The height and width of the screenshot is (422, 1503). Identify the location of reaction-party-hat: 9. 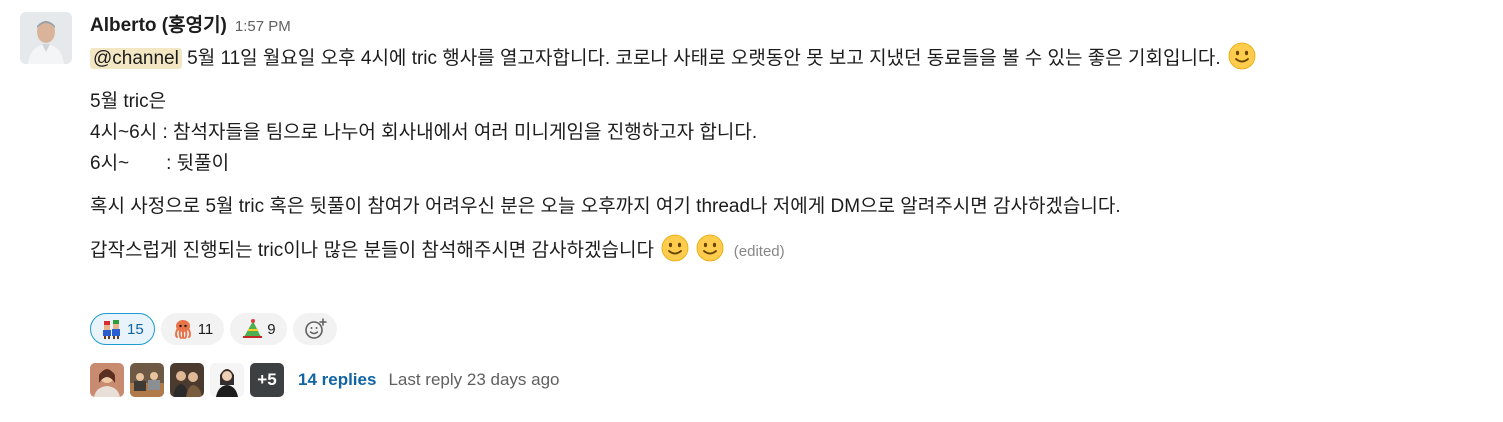
(258, 329).